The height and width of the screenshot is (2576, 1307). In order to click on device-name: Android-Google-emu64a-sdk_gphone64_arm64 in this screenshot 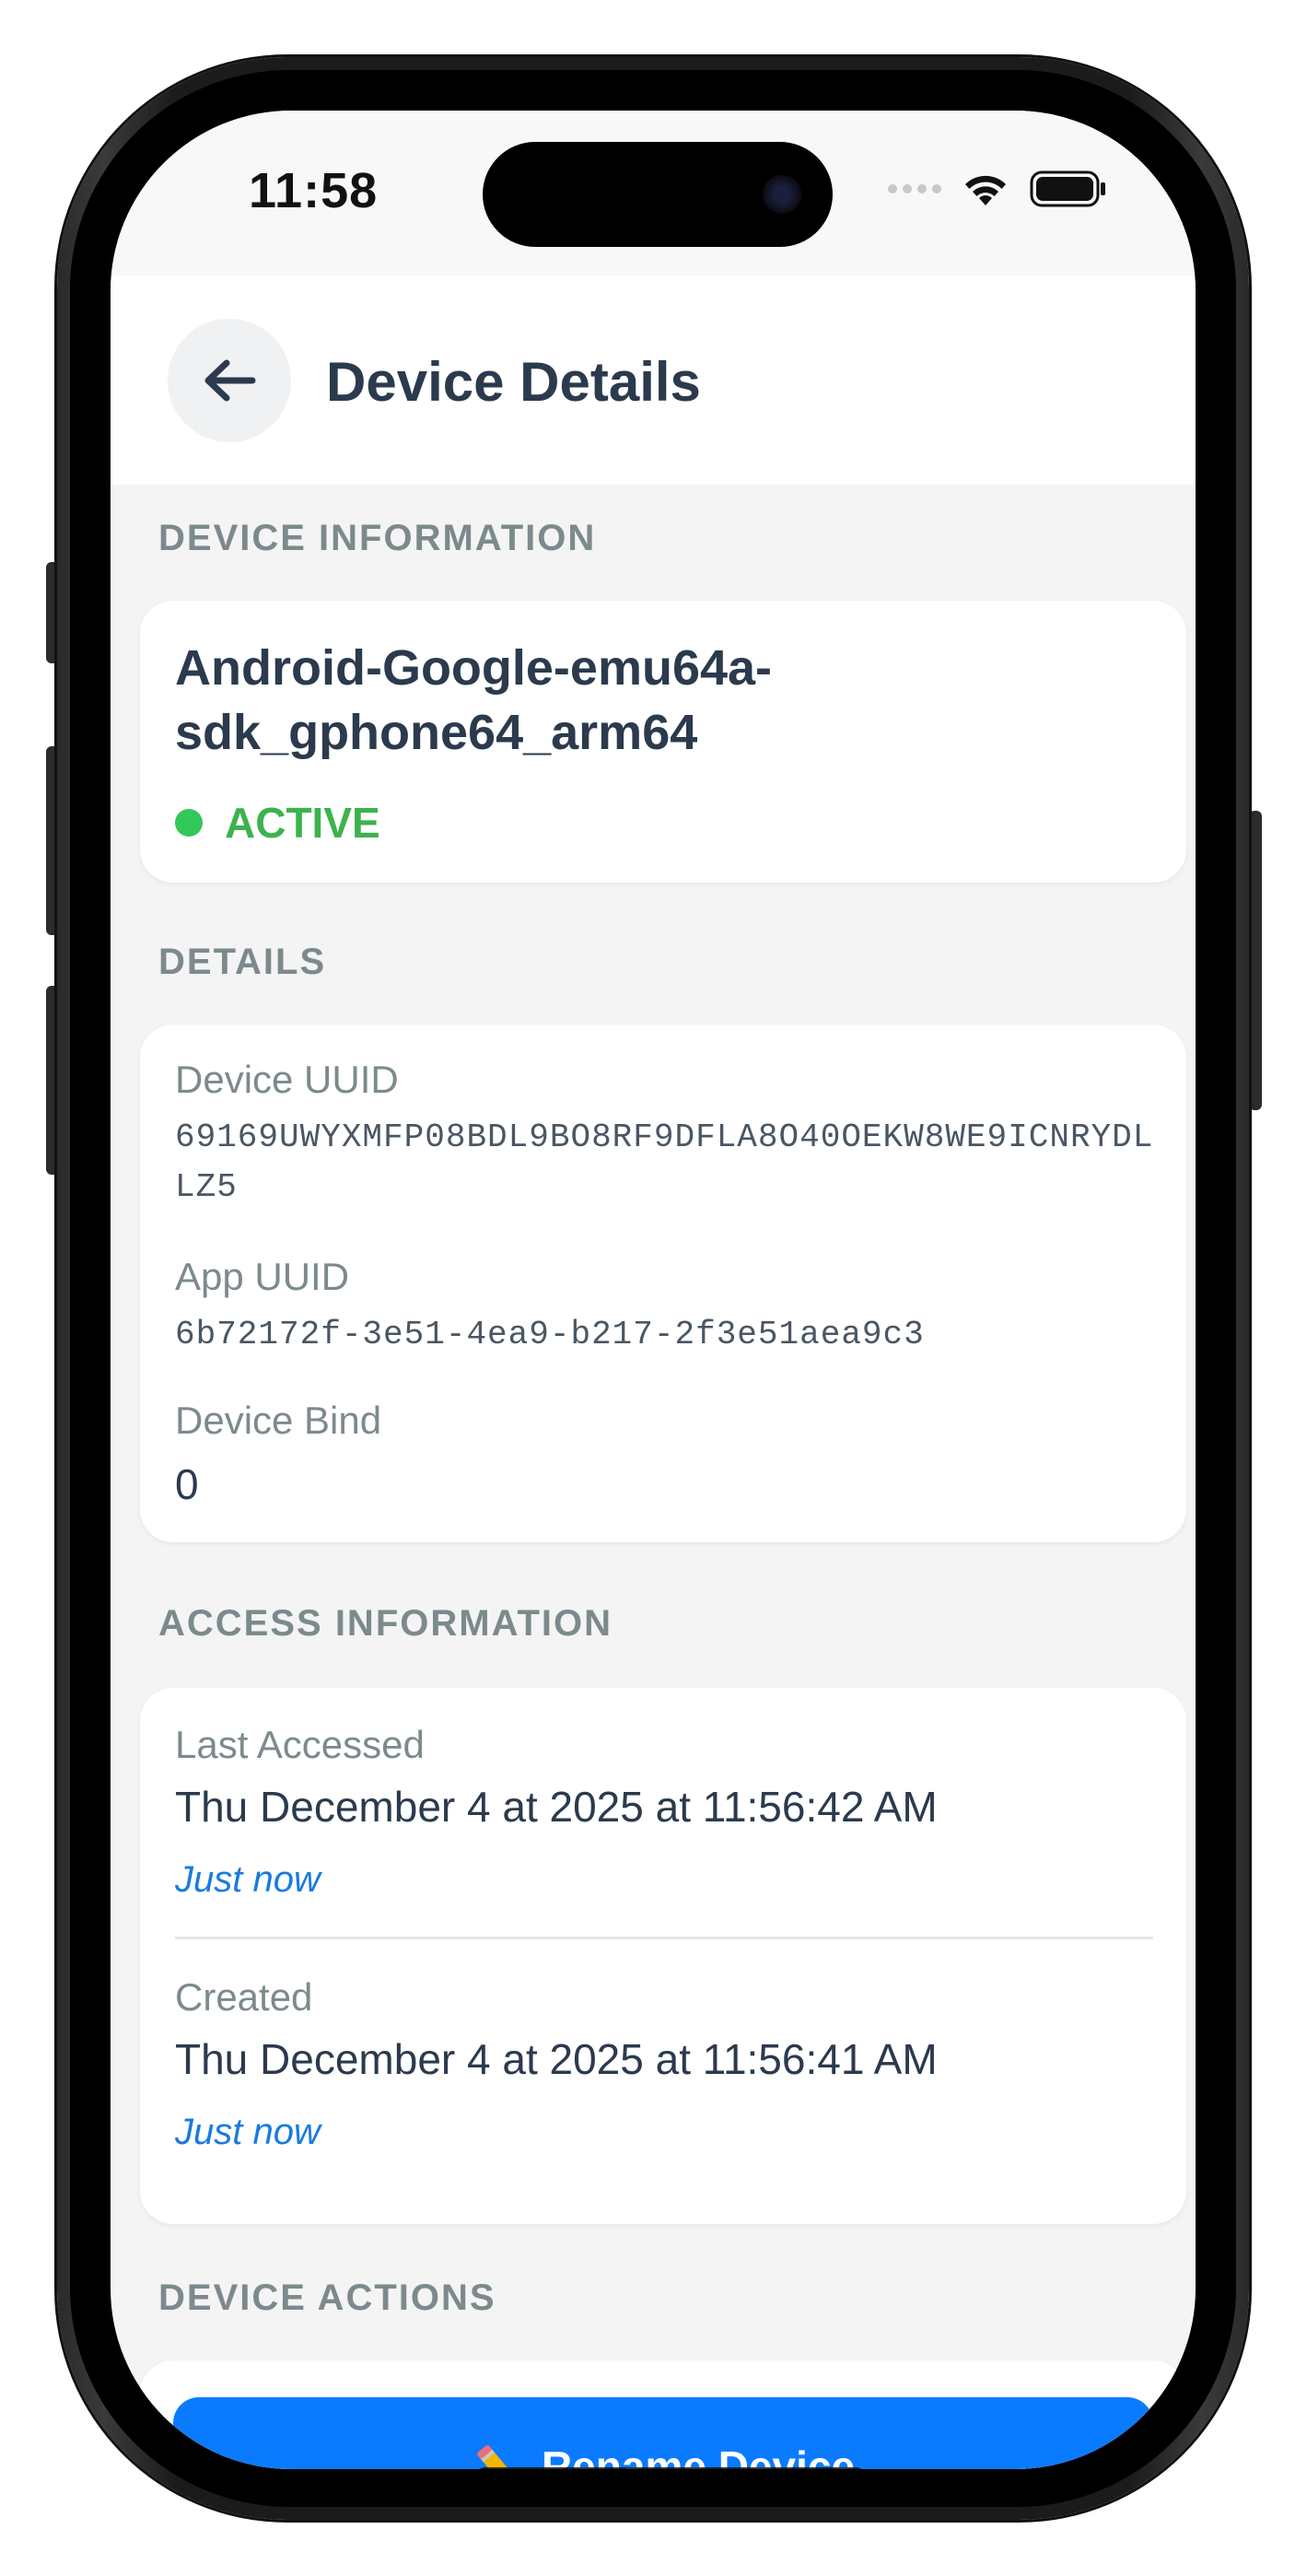, I will do `click(474, 700)`.